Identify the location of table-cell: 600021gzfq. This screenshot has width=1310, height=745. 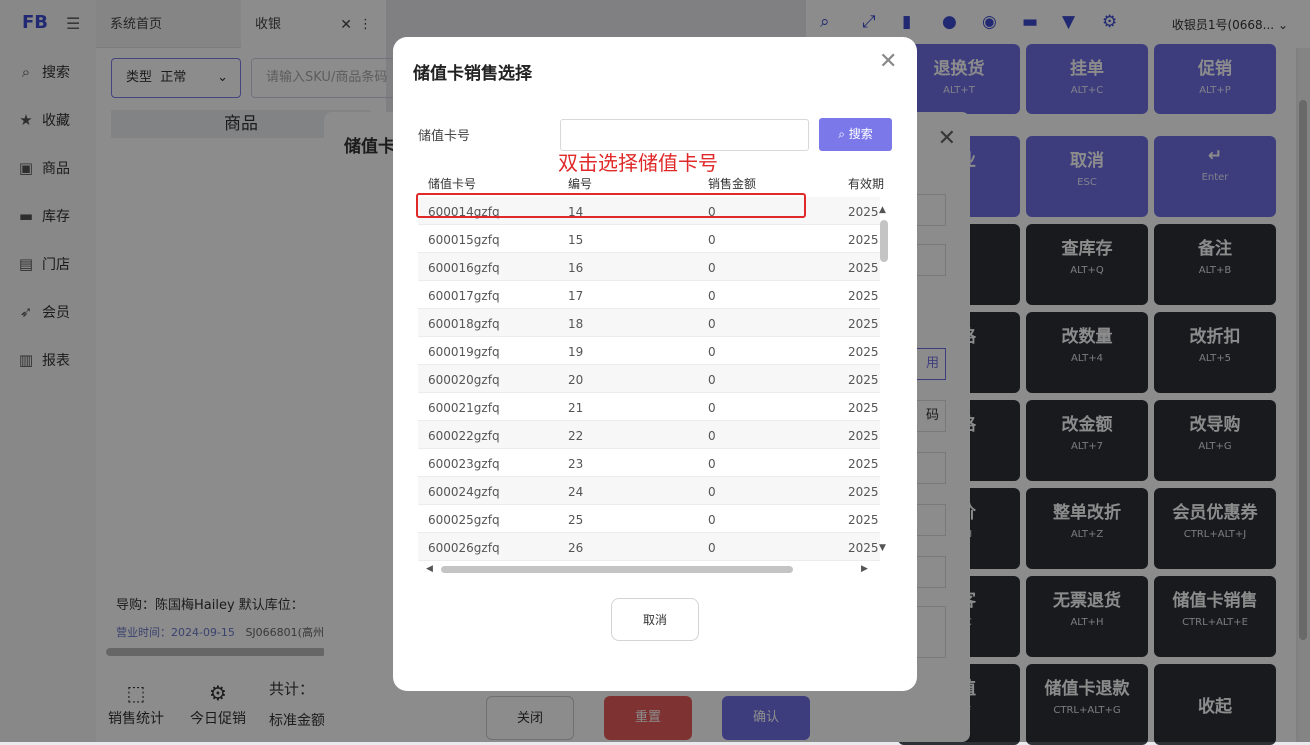
(464, 408).